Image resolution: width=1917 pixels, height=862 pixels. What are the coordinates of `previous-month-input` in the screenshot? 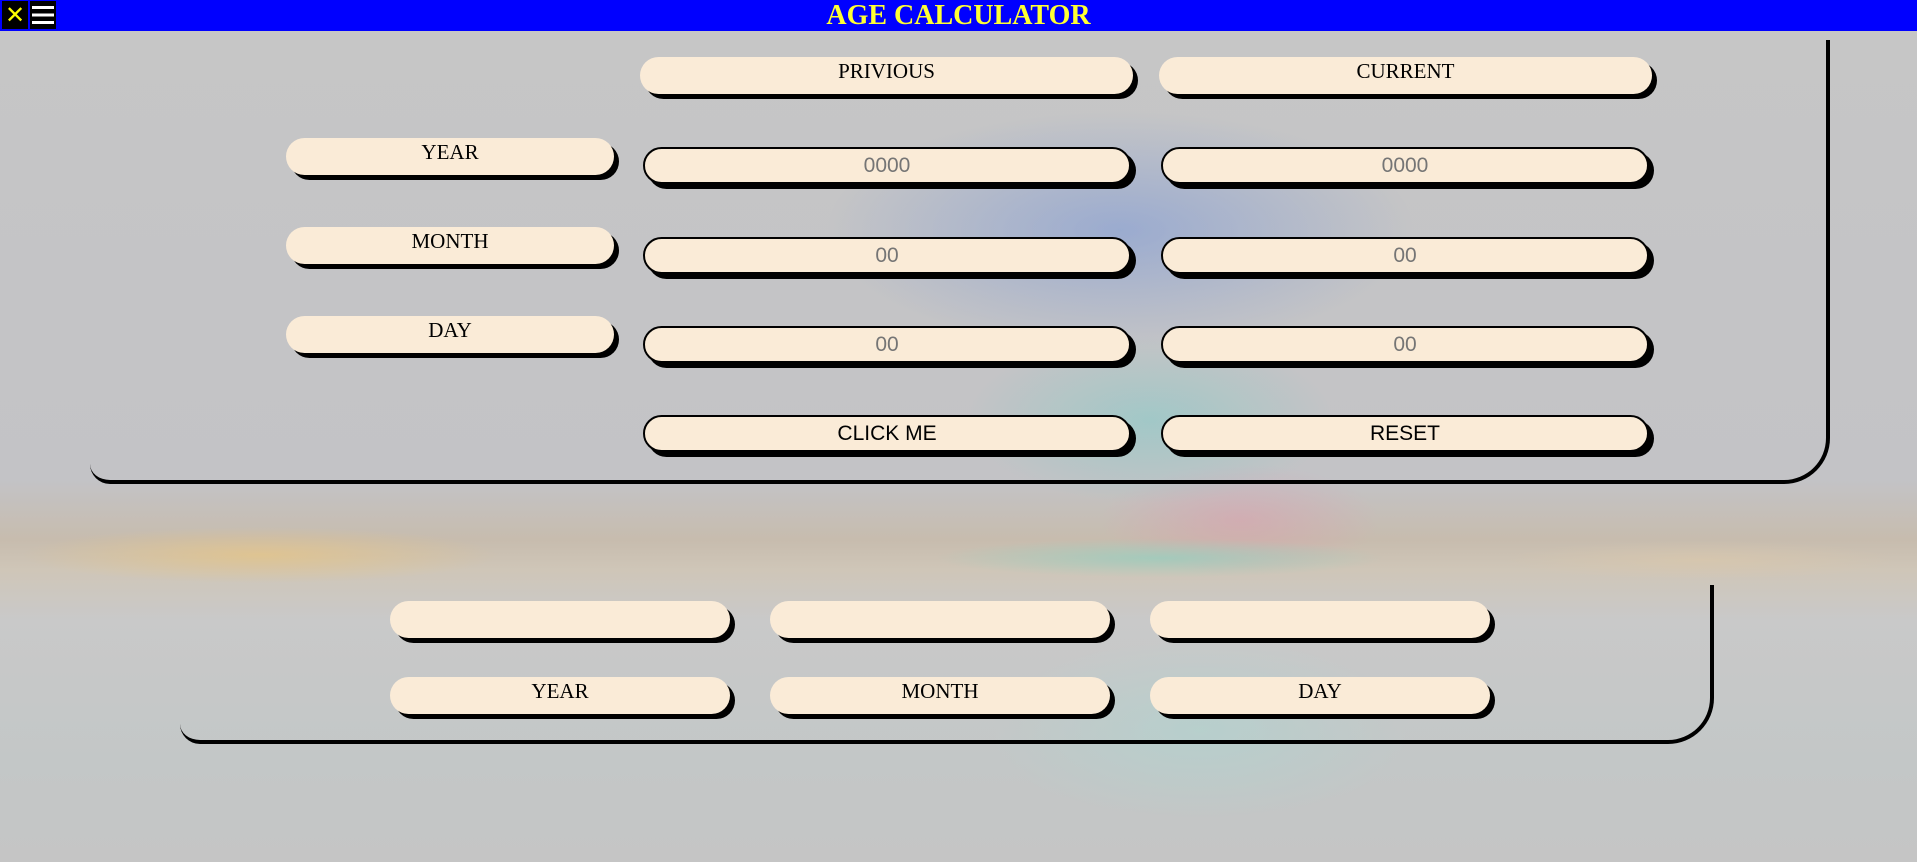 It's located at (887, 255).